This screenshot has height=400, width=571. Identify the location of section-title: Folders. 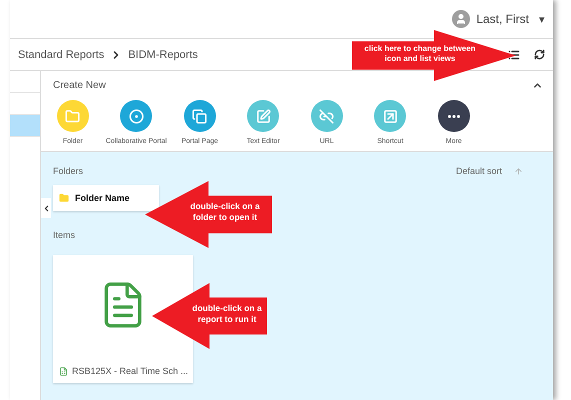
(68, 171).